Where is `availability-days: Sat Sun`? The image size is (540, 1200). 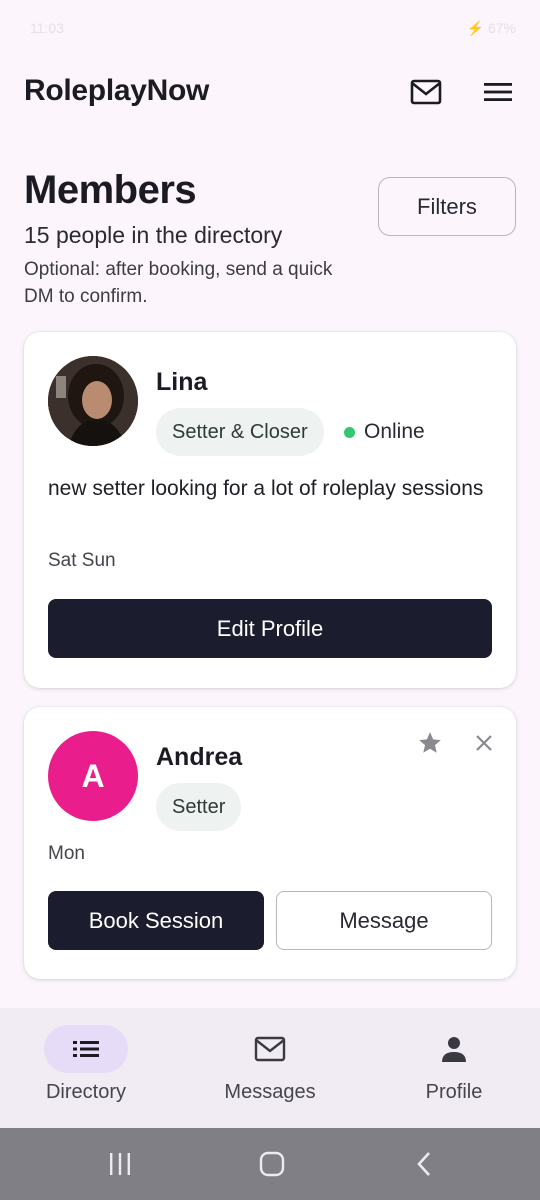
availability-days: Sat Sun is located at coordinates (82, 560).